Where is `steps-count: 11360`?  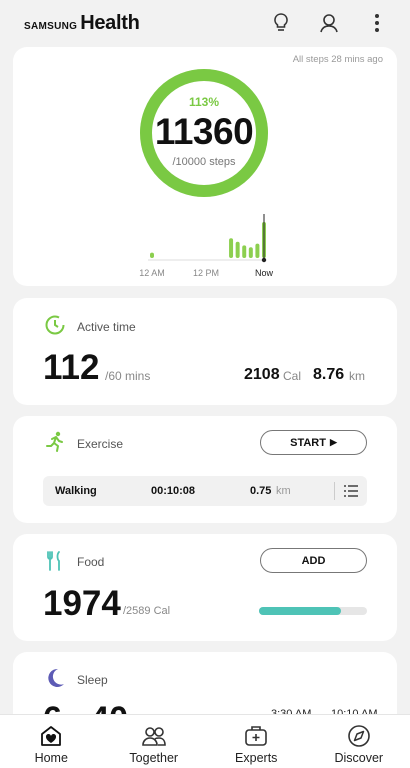 steps-count: 11360 is located at coordinates (204, 131).